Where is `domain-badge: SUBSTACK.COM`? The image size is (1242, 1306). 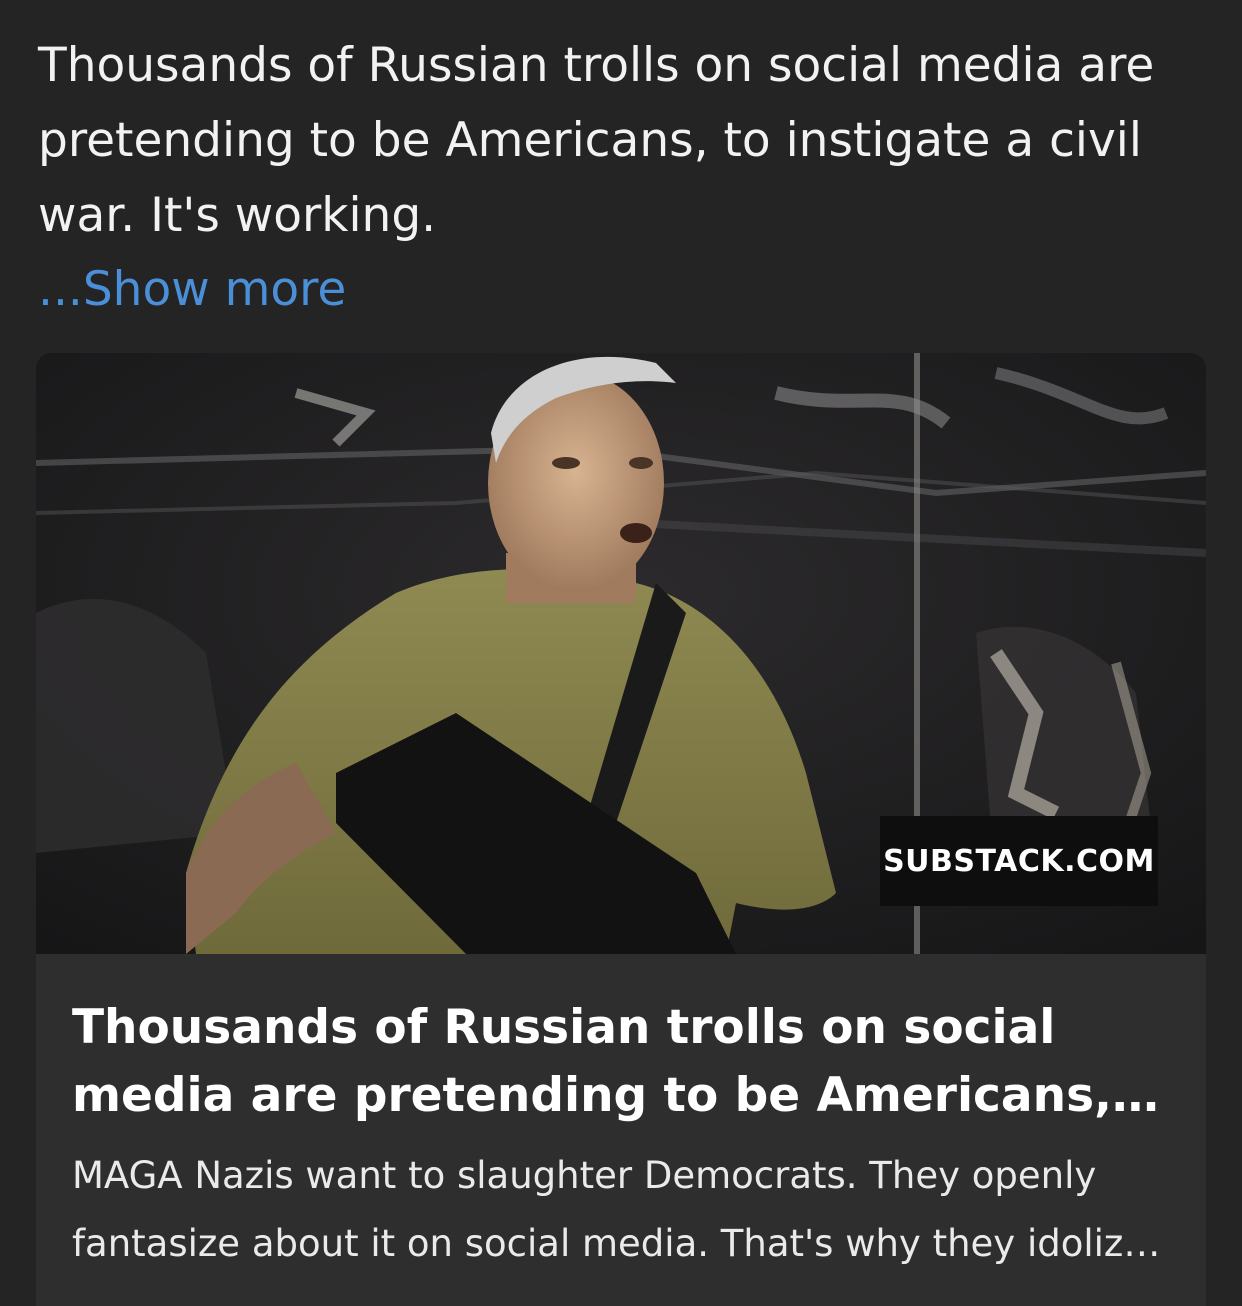 domain-badge: SUBSTACK.COM is located at coordinates (1019, 861).